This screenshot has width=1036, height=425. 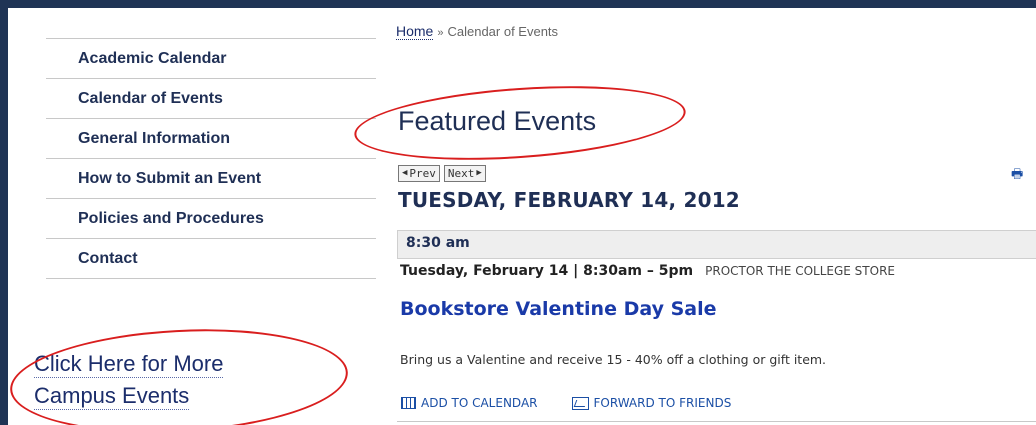 What do you see at coordinates (211, 218) in the screenshot?
I see `sidebar-item-policies: Policies and Procedures` at bounding box center [211, 218].